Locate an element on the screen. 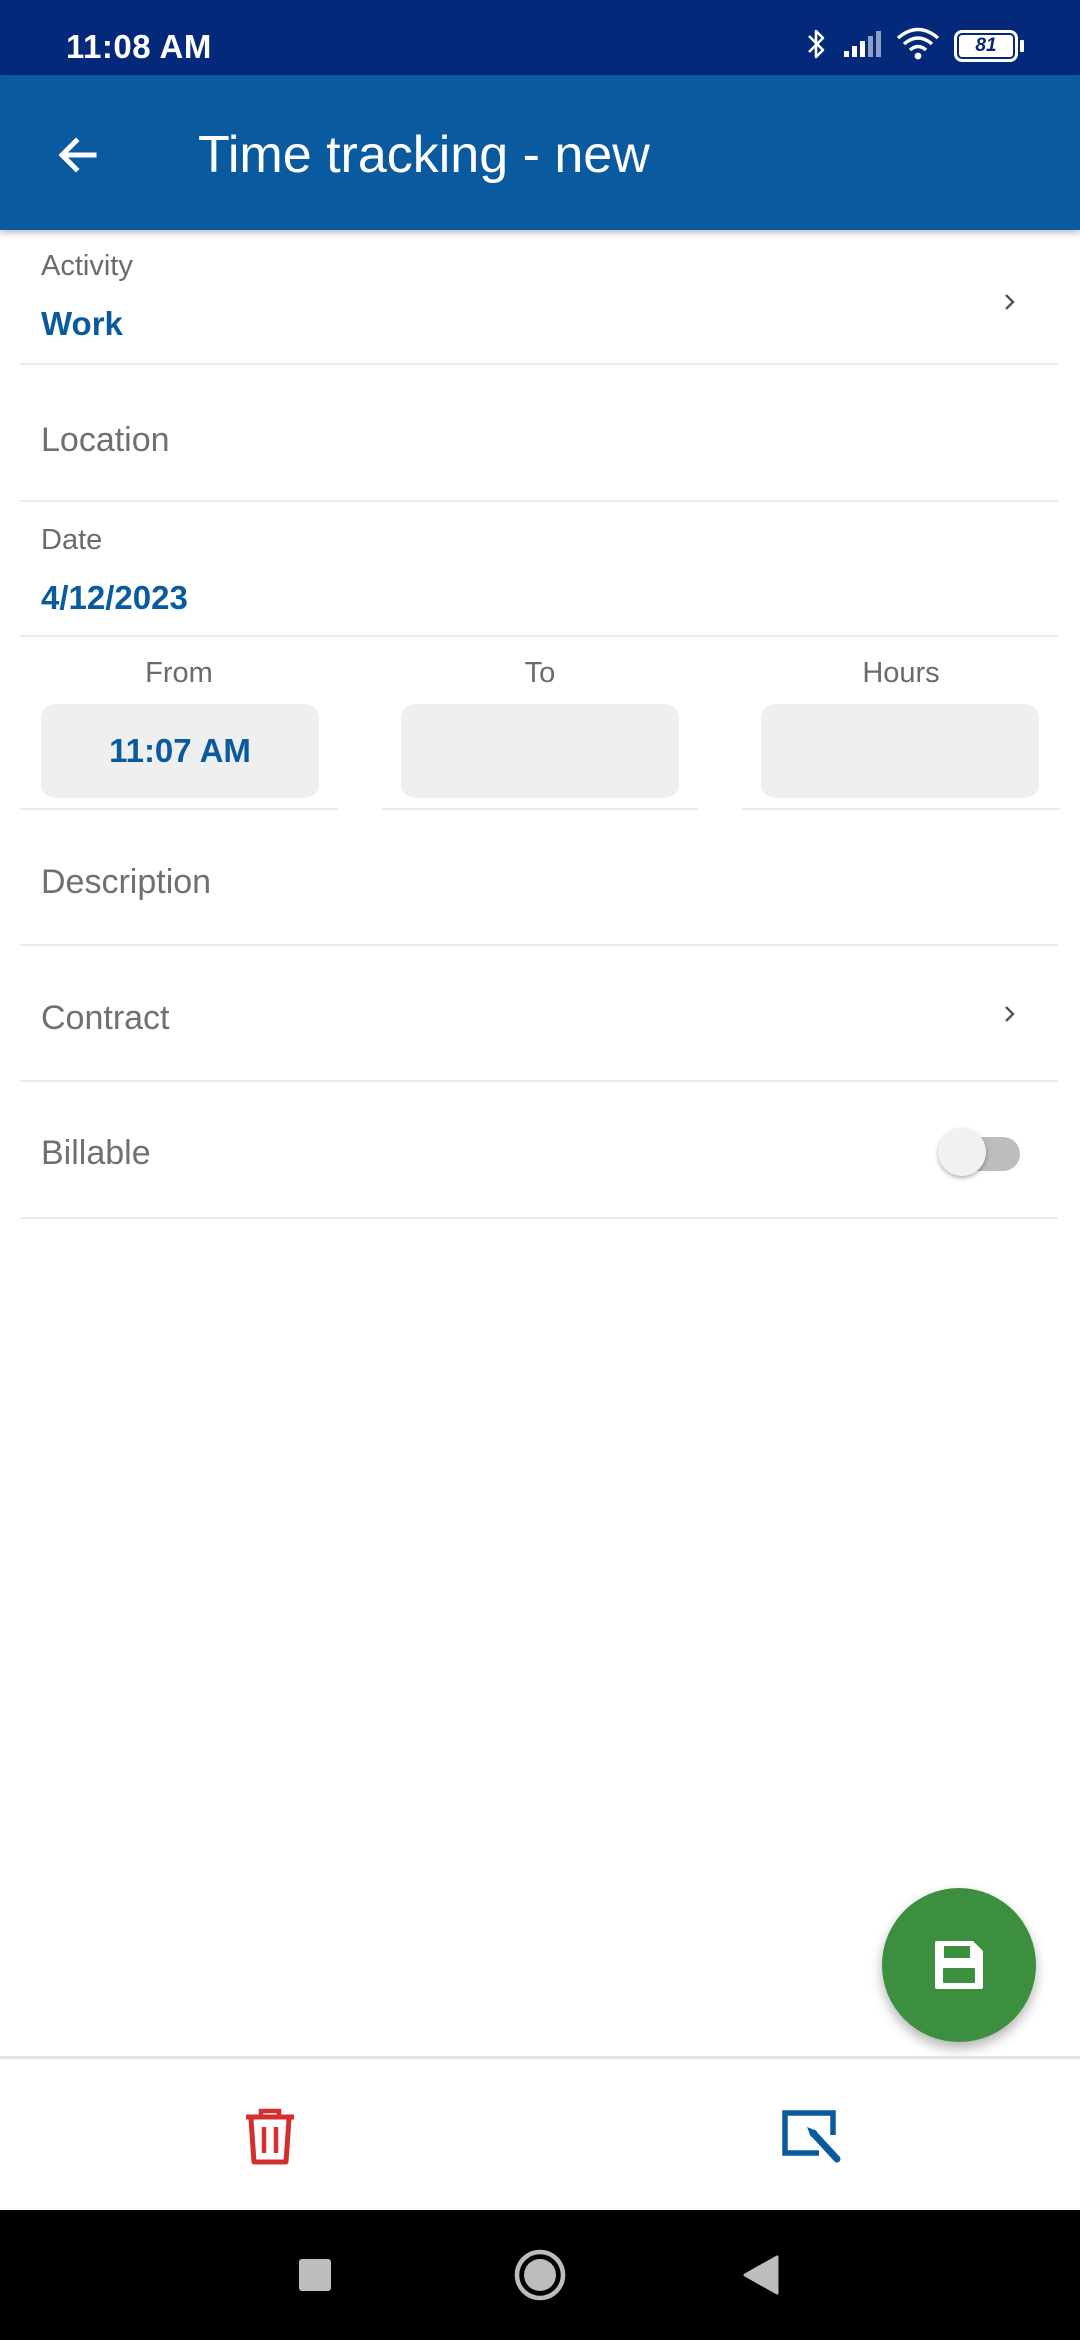 This screenshot has height=2340, width=1080. save-icon is located at coordinates (959, 1965).